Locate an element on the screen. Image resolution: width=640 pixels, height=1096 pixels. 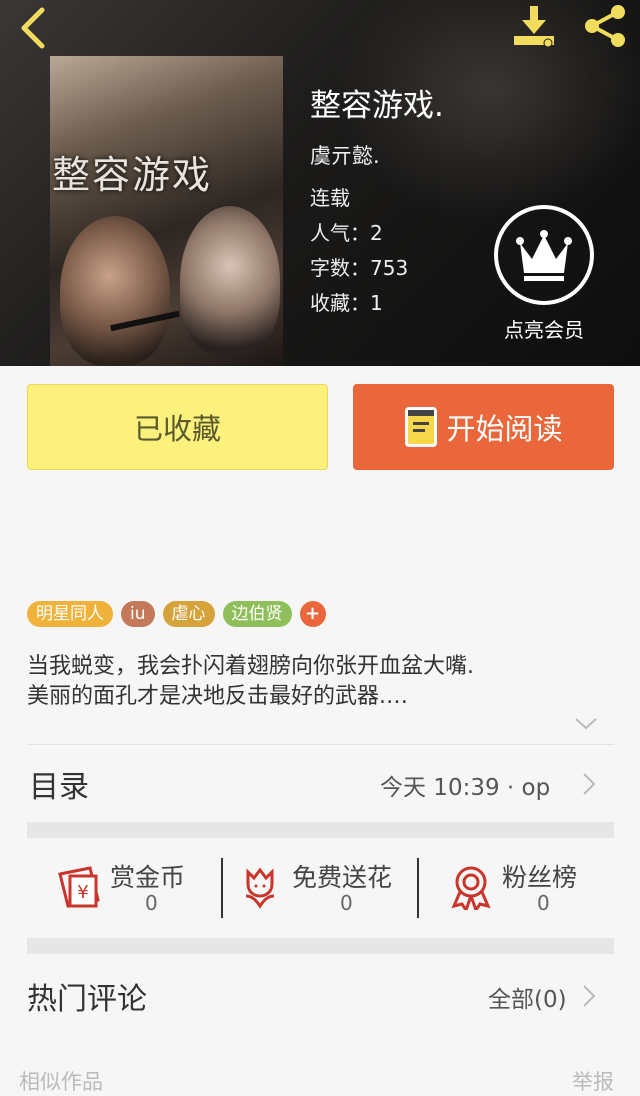
vip-button is located at coordinates (544, 255).